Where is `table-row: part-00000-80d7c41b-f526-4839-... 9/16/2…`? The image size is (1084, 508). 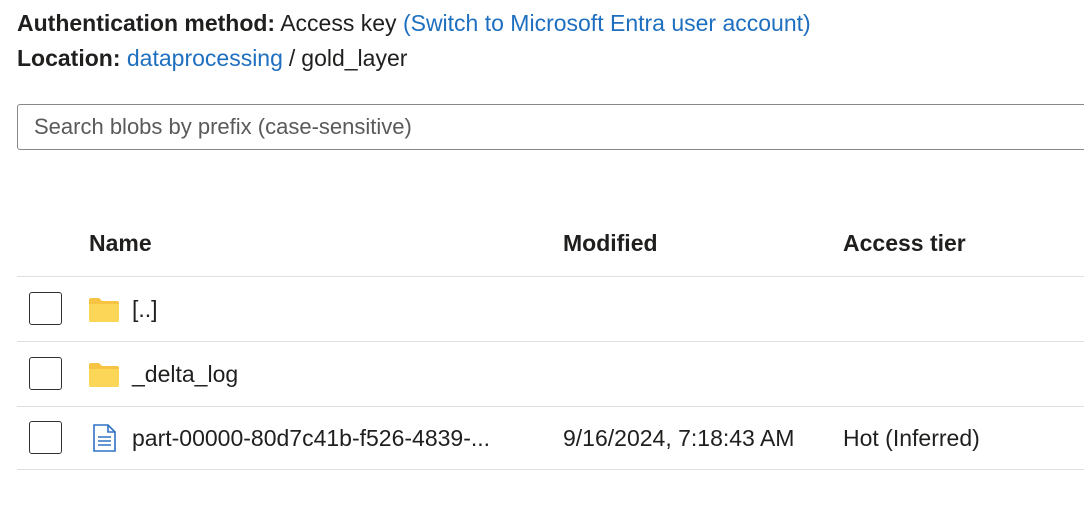 table-row: part-00000-80d7c41b-f526-4839-... 9/16/2… is located at coordinates (550, 438).